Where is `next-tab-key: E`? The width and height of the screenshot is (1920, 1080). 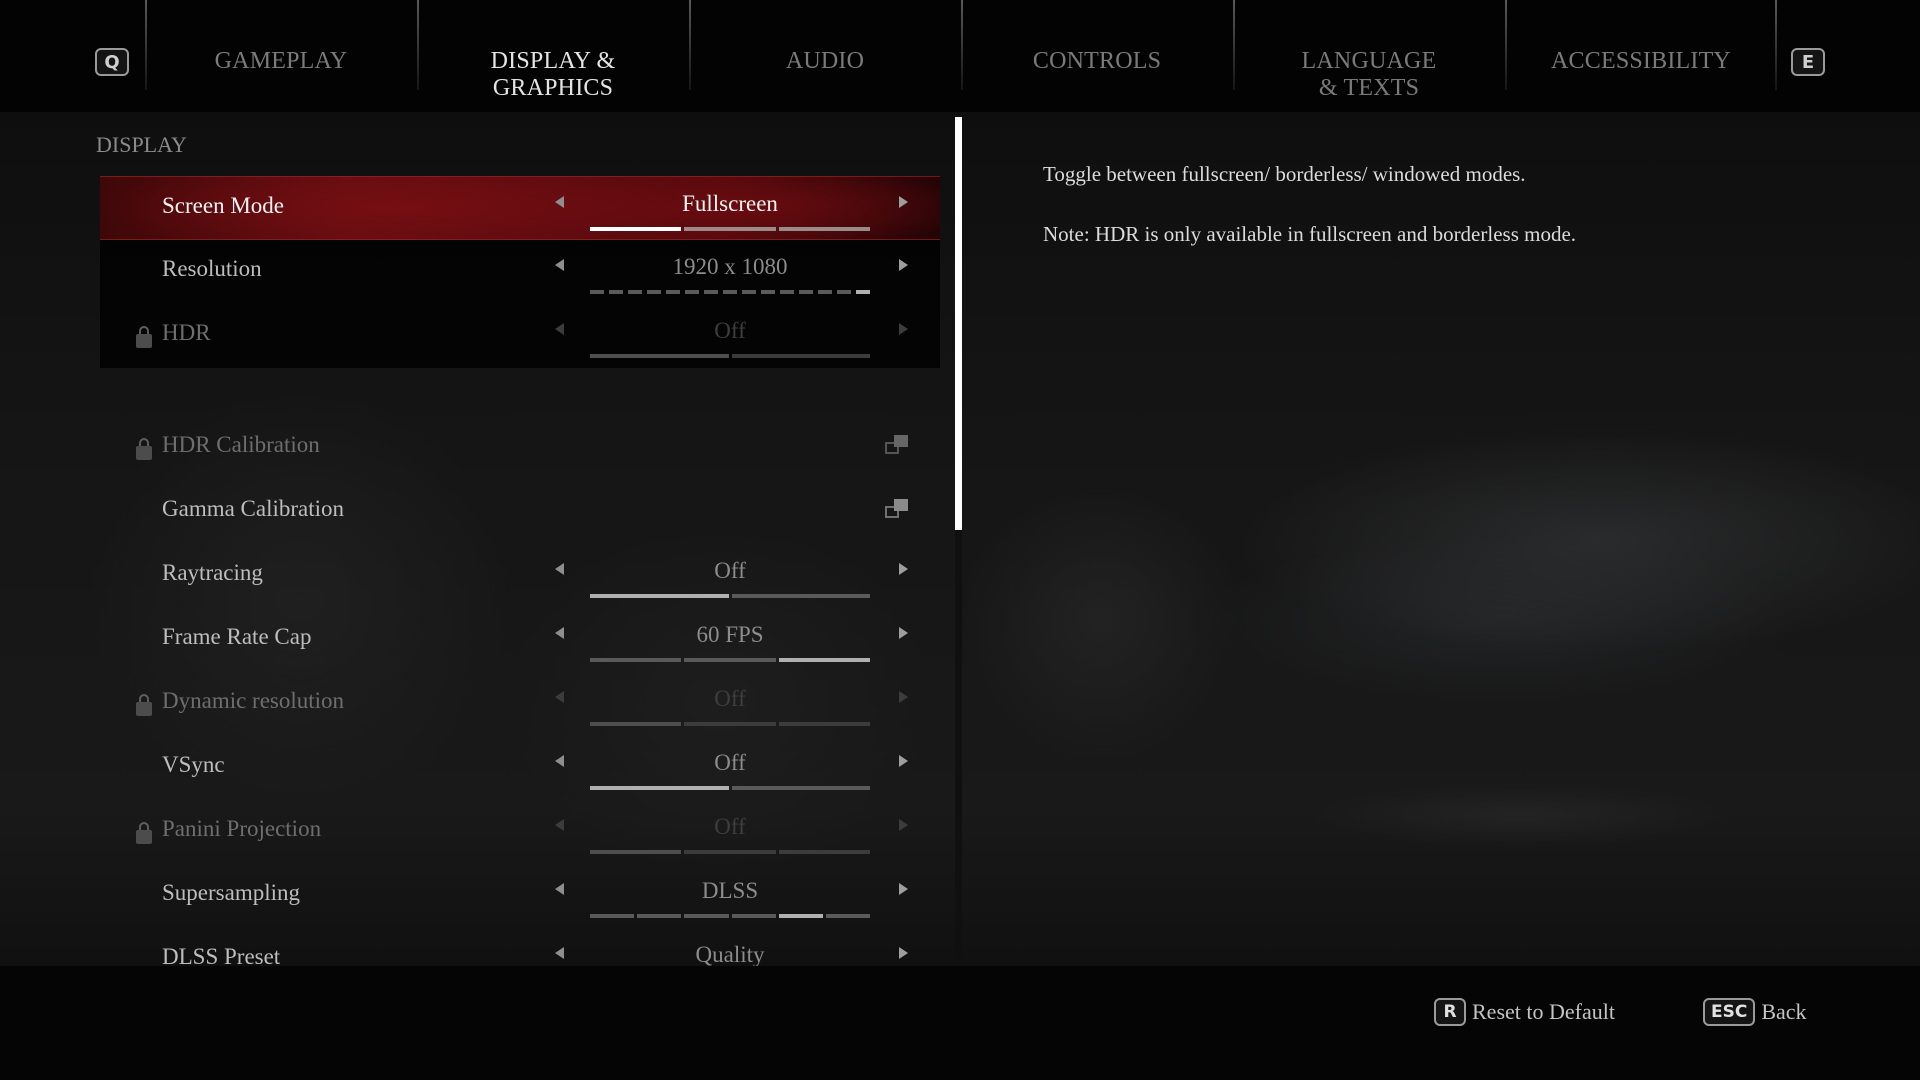 next-tab-key: E is located at coordinates (1808, 62).